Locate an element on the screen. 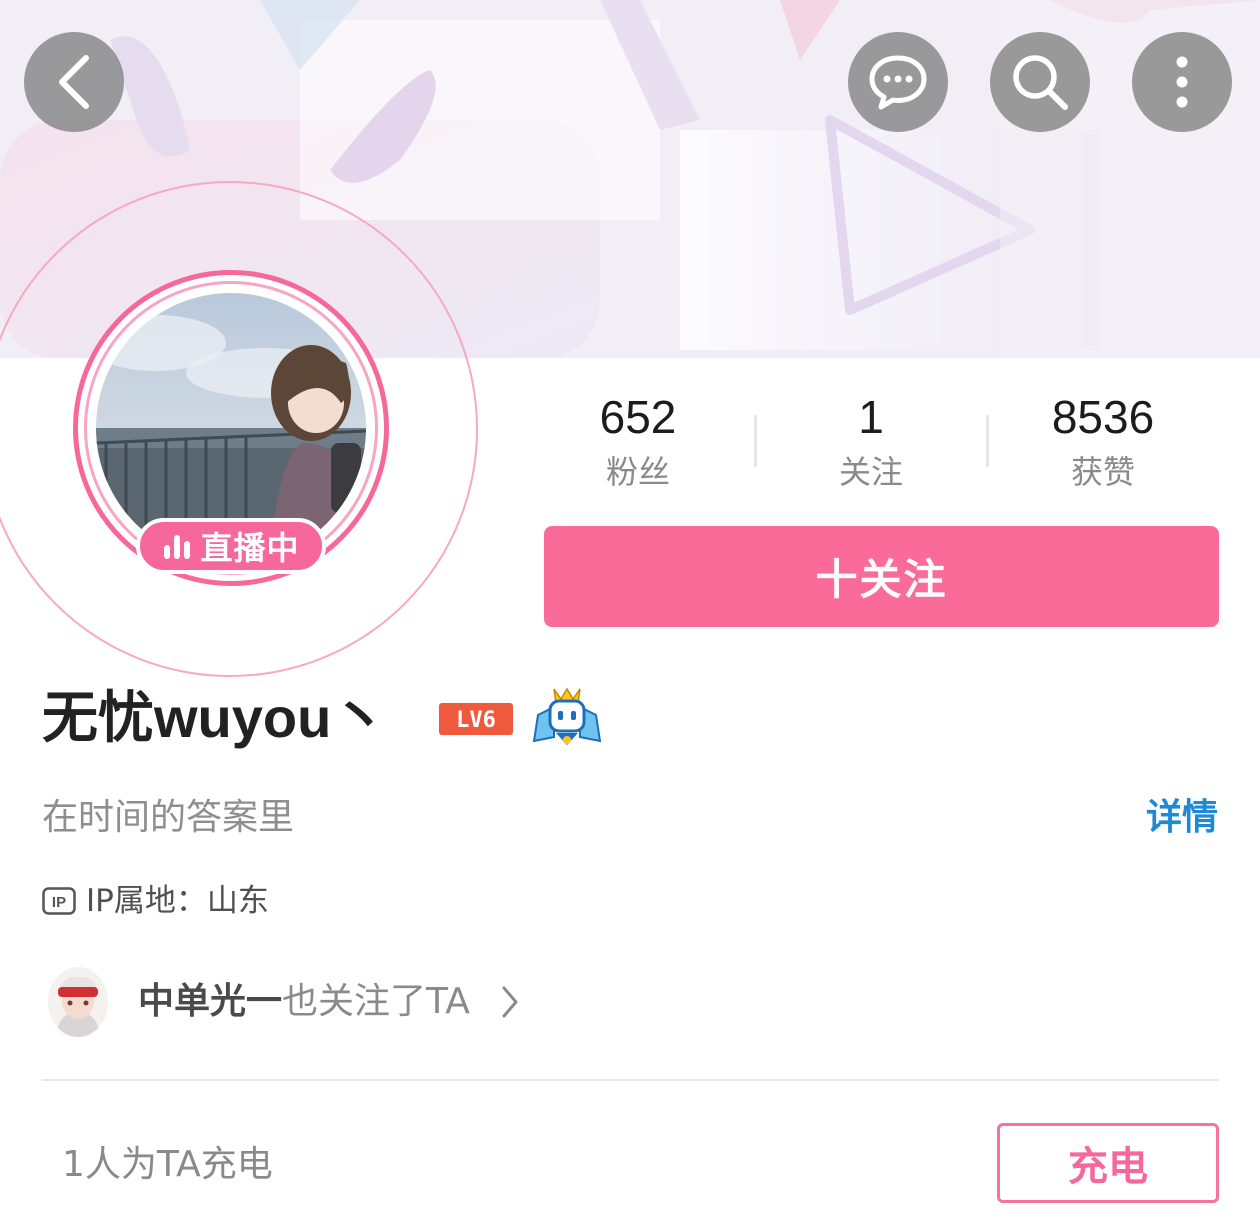 The width and height of the screenshot is (1260, 1230). mutual-avatar-image is located at coordinates (78, 1002).